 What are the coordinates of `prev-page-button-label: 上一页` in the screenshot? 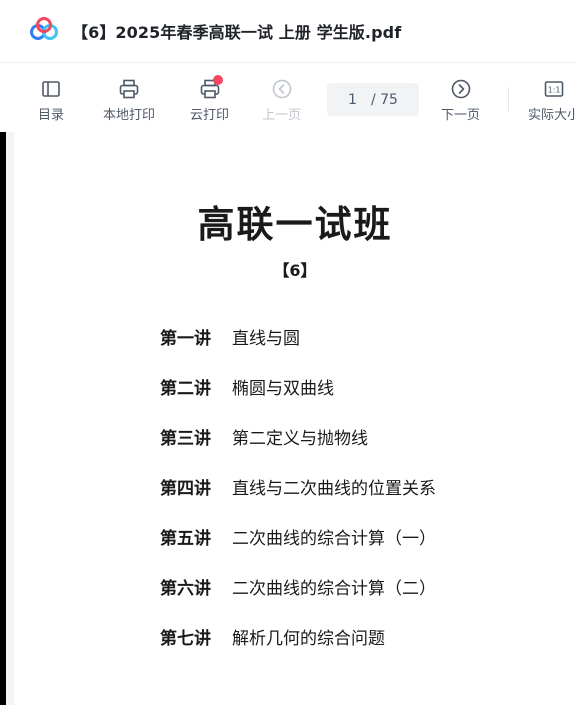 It's located at (282, 115).